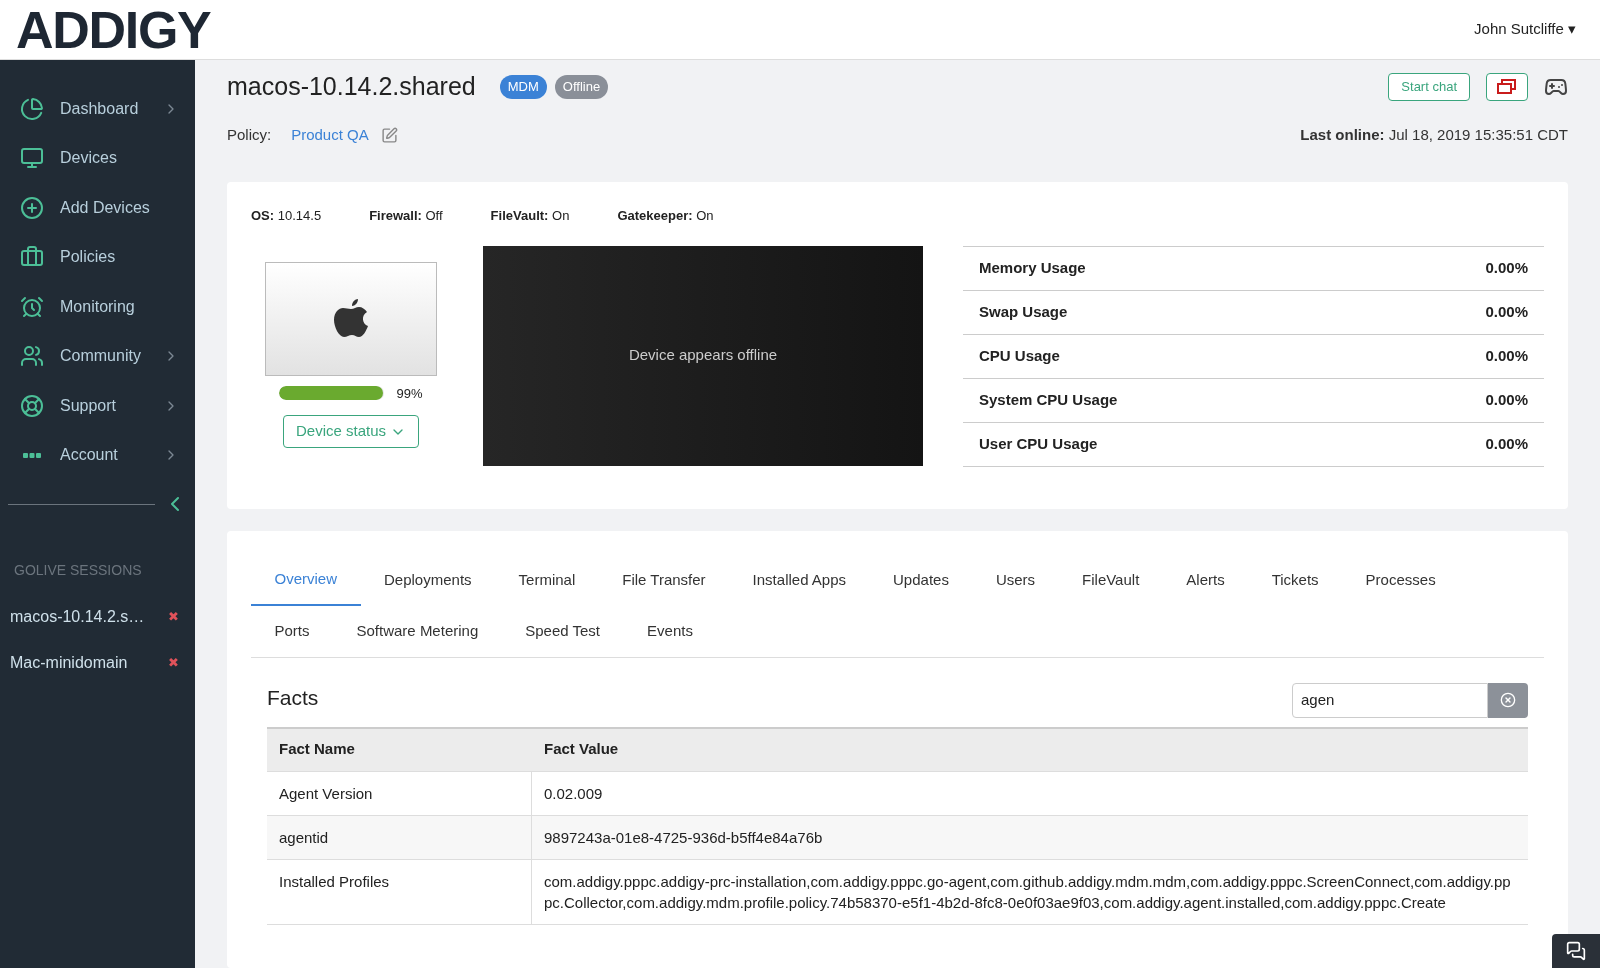 Image resolution: width=1600 pixels, height=968 pixels. I want to click on tab: Speed Test, so click(562, 631).